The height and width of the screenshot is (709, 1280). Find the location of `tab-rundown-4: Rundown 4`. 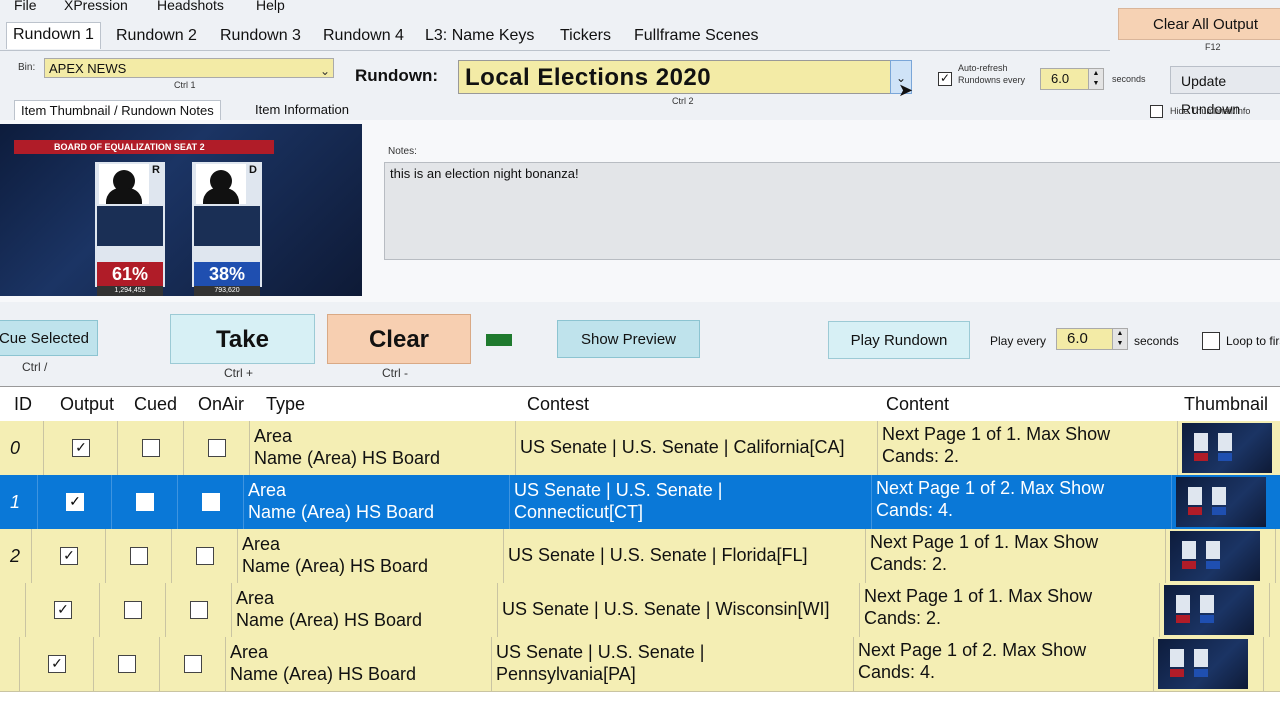

tab-rundown-4: Rundown 4 is located at coordinates (363, 36).